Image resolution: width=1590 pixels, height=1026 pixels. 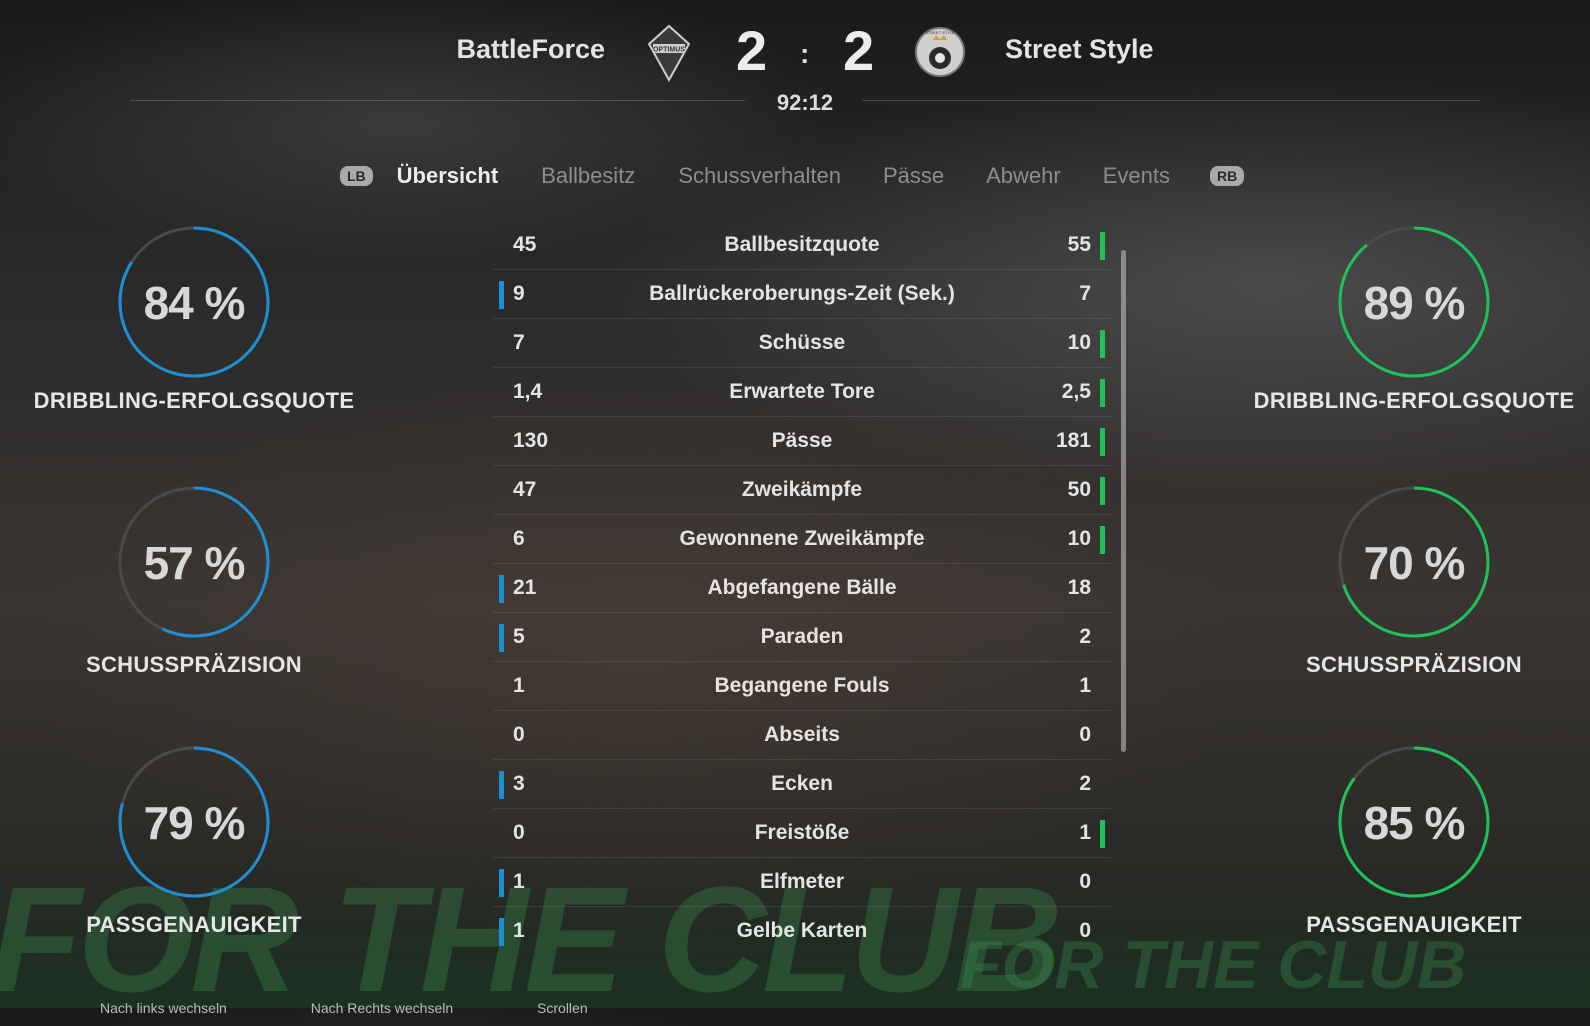 I want to click on hint-right: Nach Rechts wechseln, so click(x=382, y=1007).